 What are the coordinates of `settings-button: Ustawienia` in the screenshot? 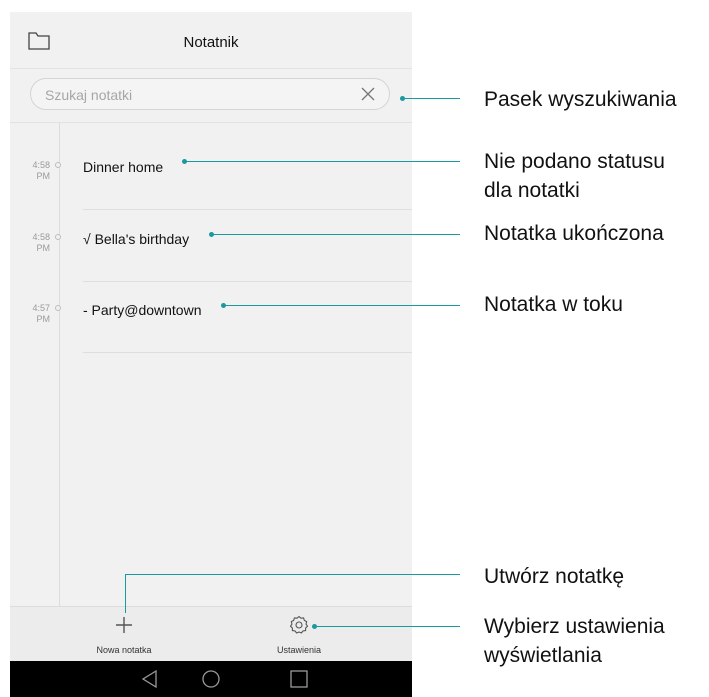 It's located at (299, 634).